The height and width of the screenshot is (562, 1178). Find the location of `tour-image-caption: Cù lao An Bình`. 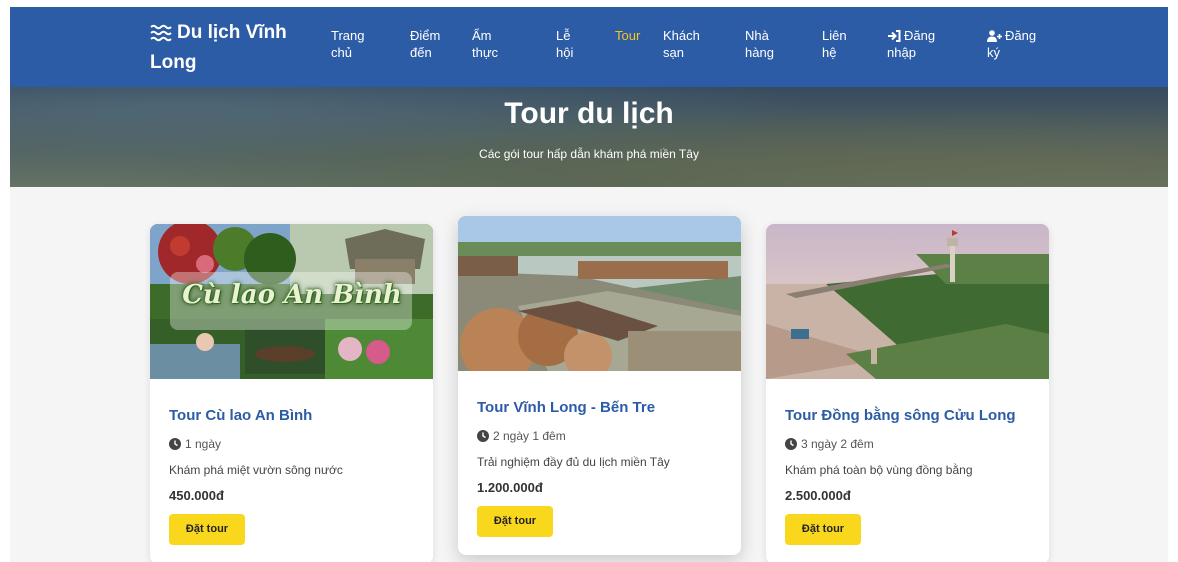

tour-image-caption: Cù lao An Bình is located at coordinates (292, 295).